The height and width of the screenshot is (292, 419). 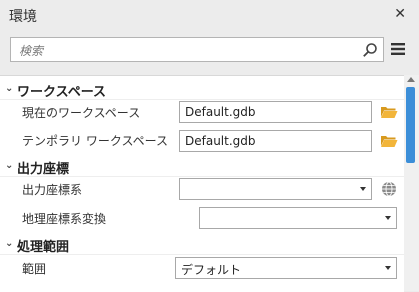 I want to click on group-label: 出力座標, so click(x=43, y=169).